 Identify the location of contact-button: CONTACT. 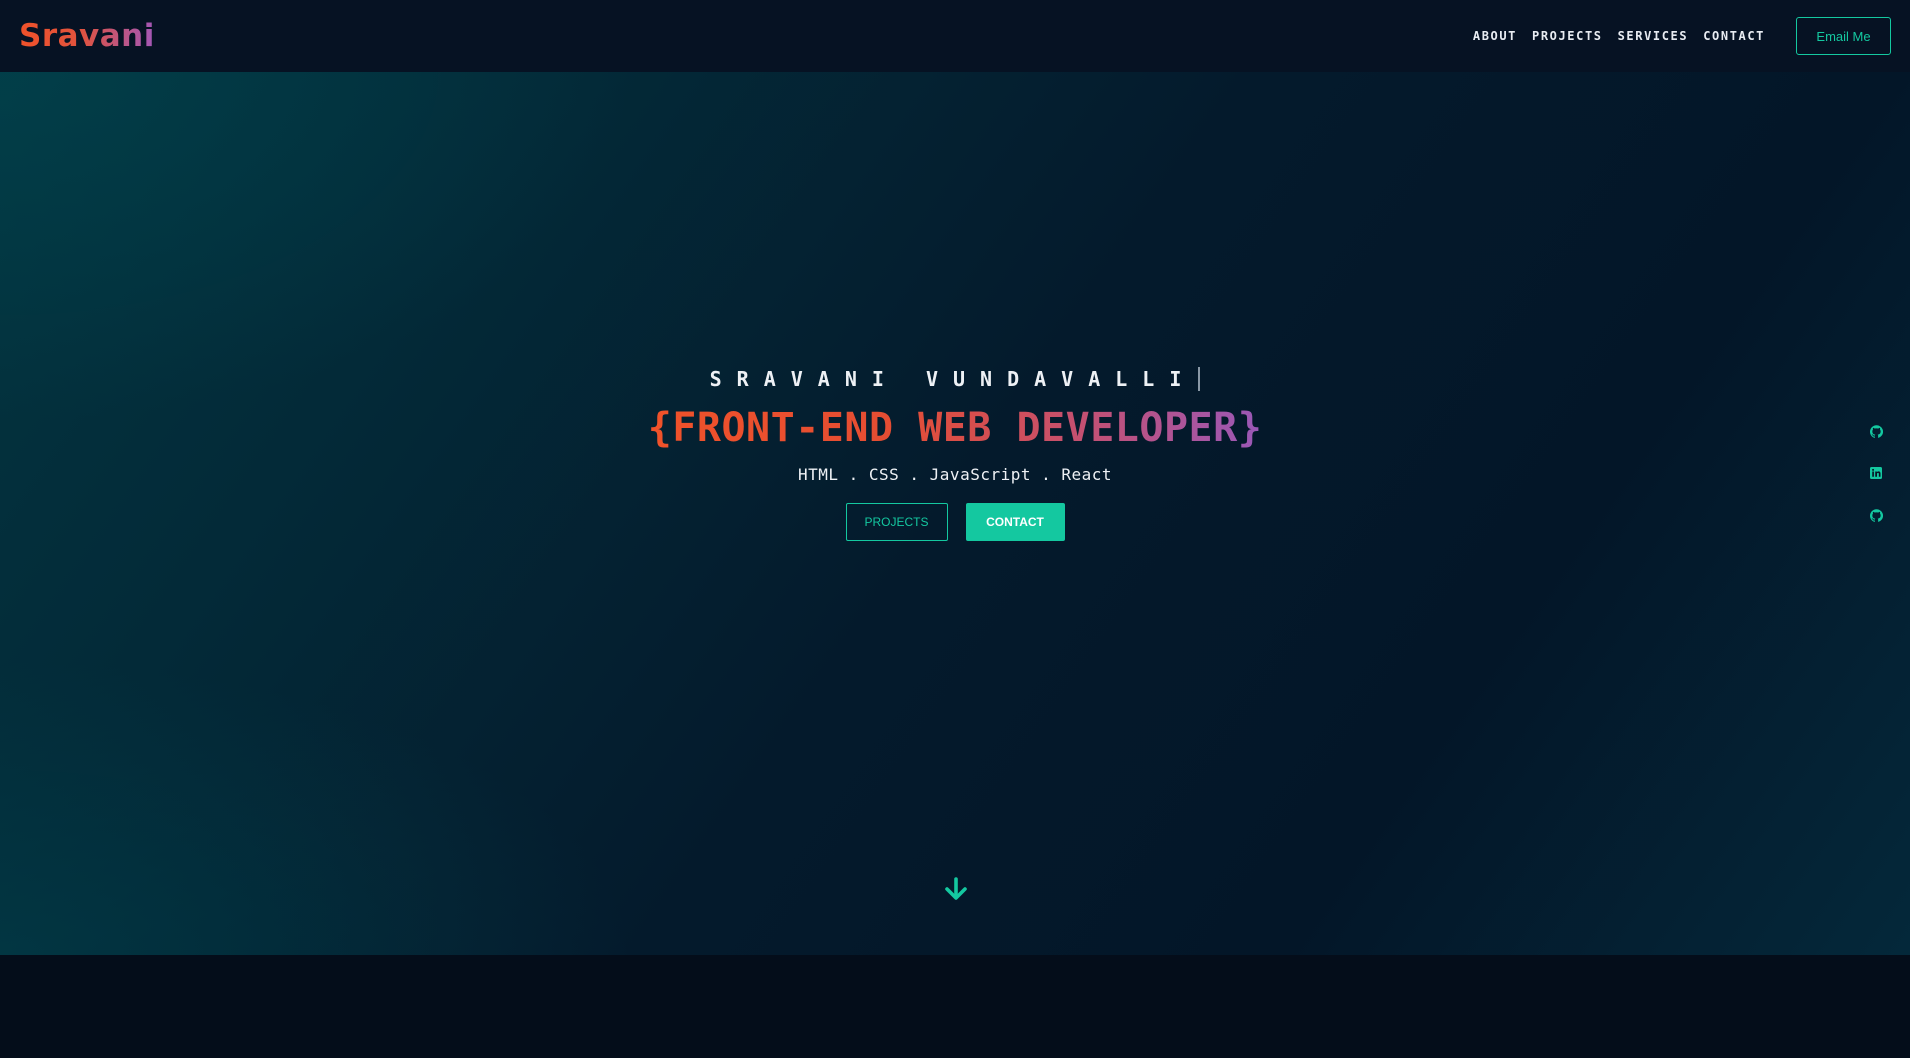
(1015, 522).